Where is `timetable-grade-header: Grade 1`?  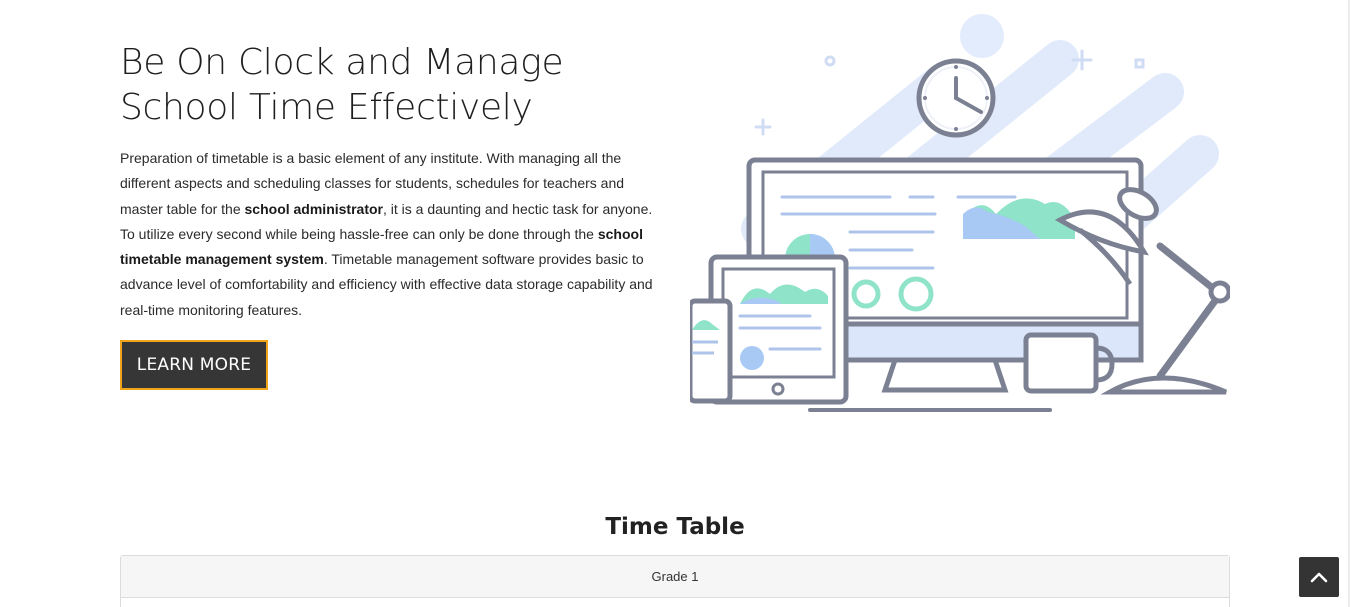
timetable-grade-header: Grade 1 is located at coordinates (675, 577).